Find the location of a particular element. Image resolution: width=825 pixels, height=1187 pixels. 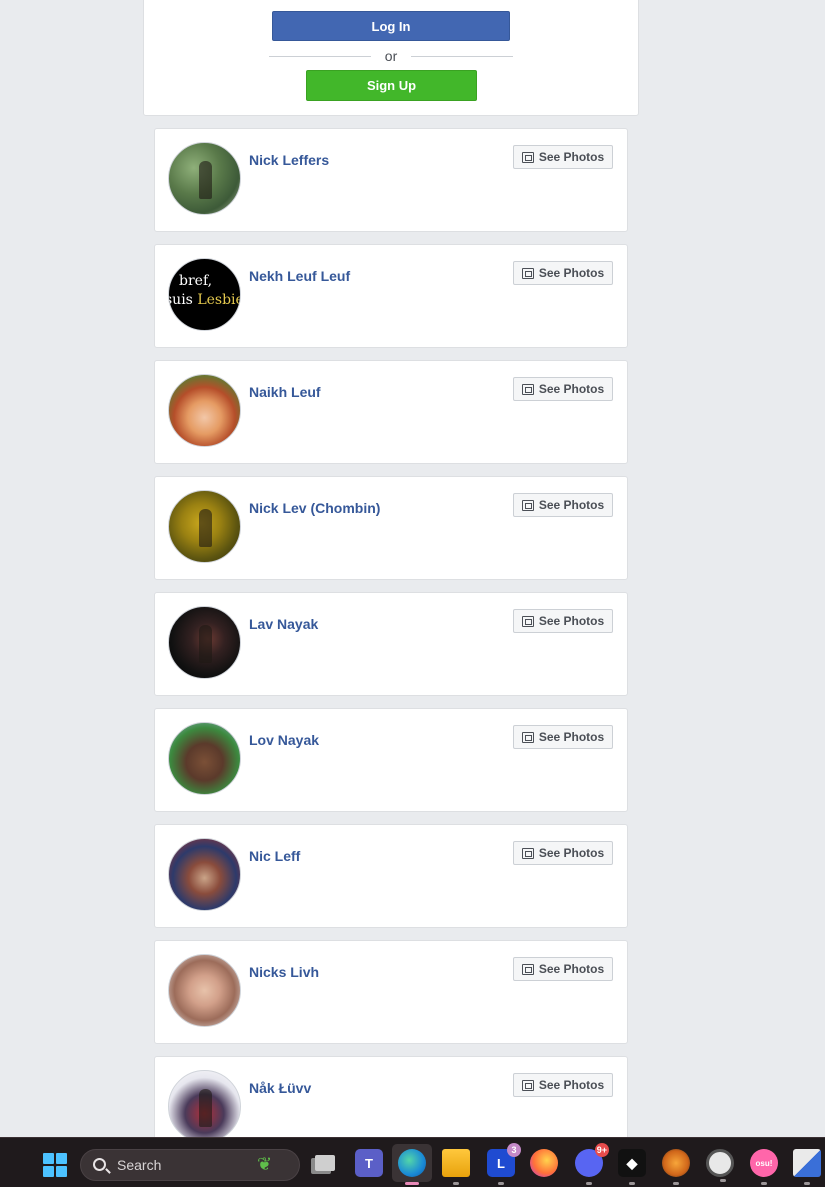

profile-name-link: Nåk Łüvv is located at coordinates (280, 1088).